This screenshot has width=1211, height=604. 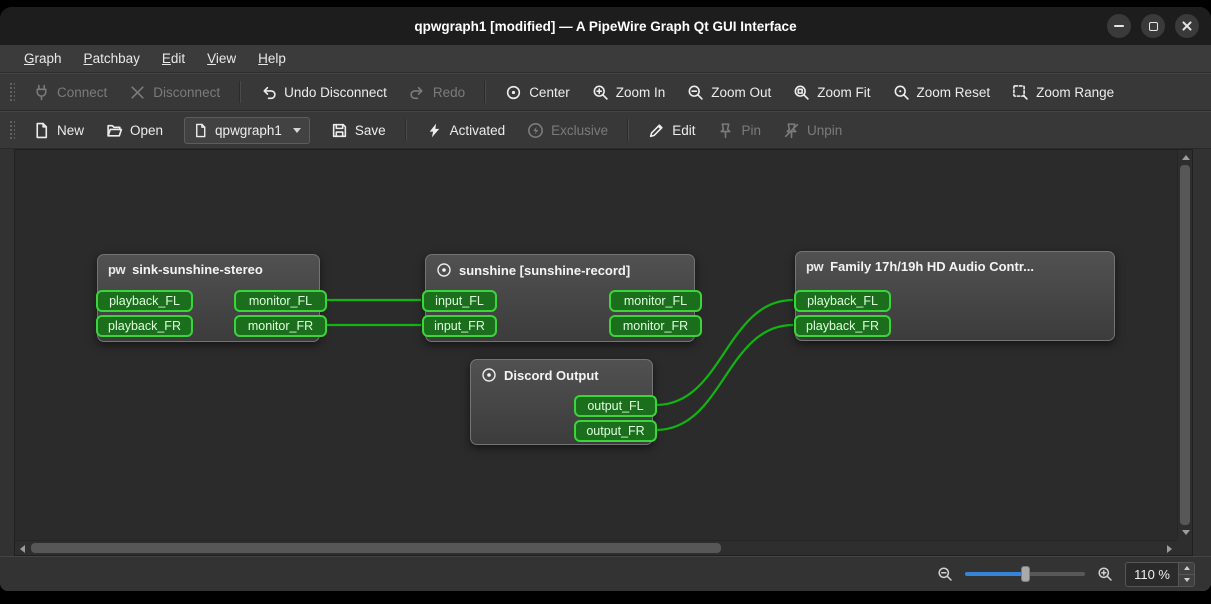 I want to click on new-label: New, so click(x=71, y=130).